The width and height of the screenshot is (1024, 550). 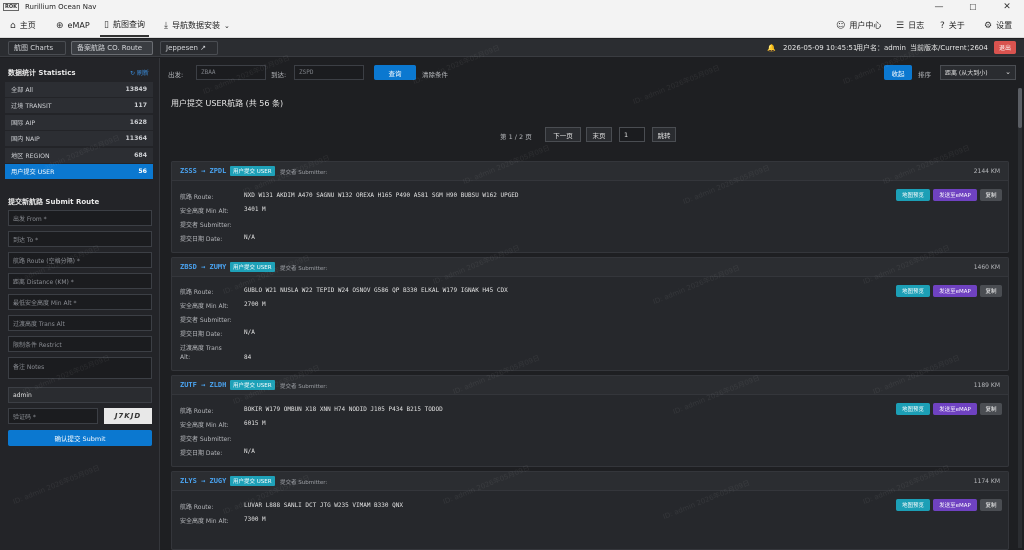 What do you see at coordinates (978, 72) in the screenshot?
I see `sort-select: 距离 (从大到小) ⌄` at bounding box center [978, 72].